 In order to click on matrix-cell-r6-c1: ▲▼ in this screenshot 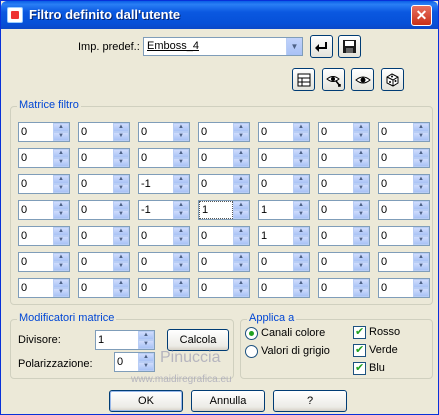, I will do `click(44, 262)`.